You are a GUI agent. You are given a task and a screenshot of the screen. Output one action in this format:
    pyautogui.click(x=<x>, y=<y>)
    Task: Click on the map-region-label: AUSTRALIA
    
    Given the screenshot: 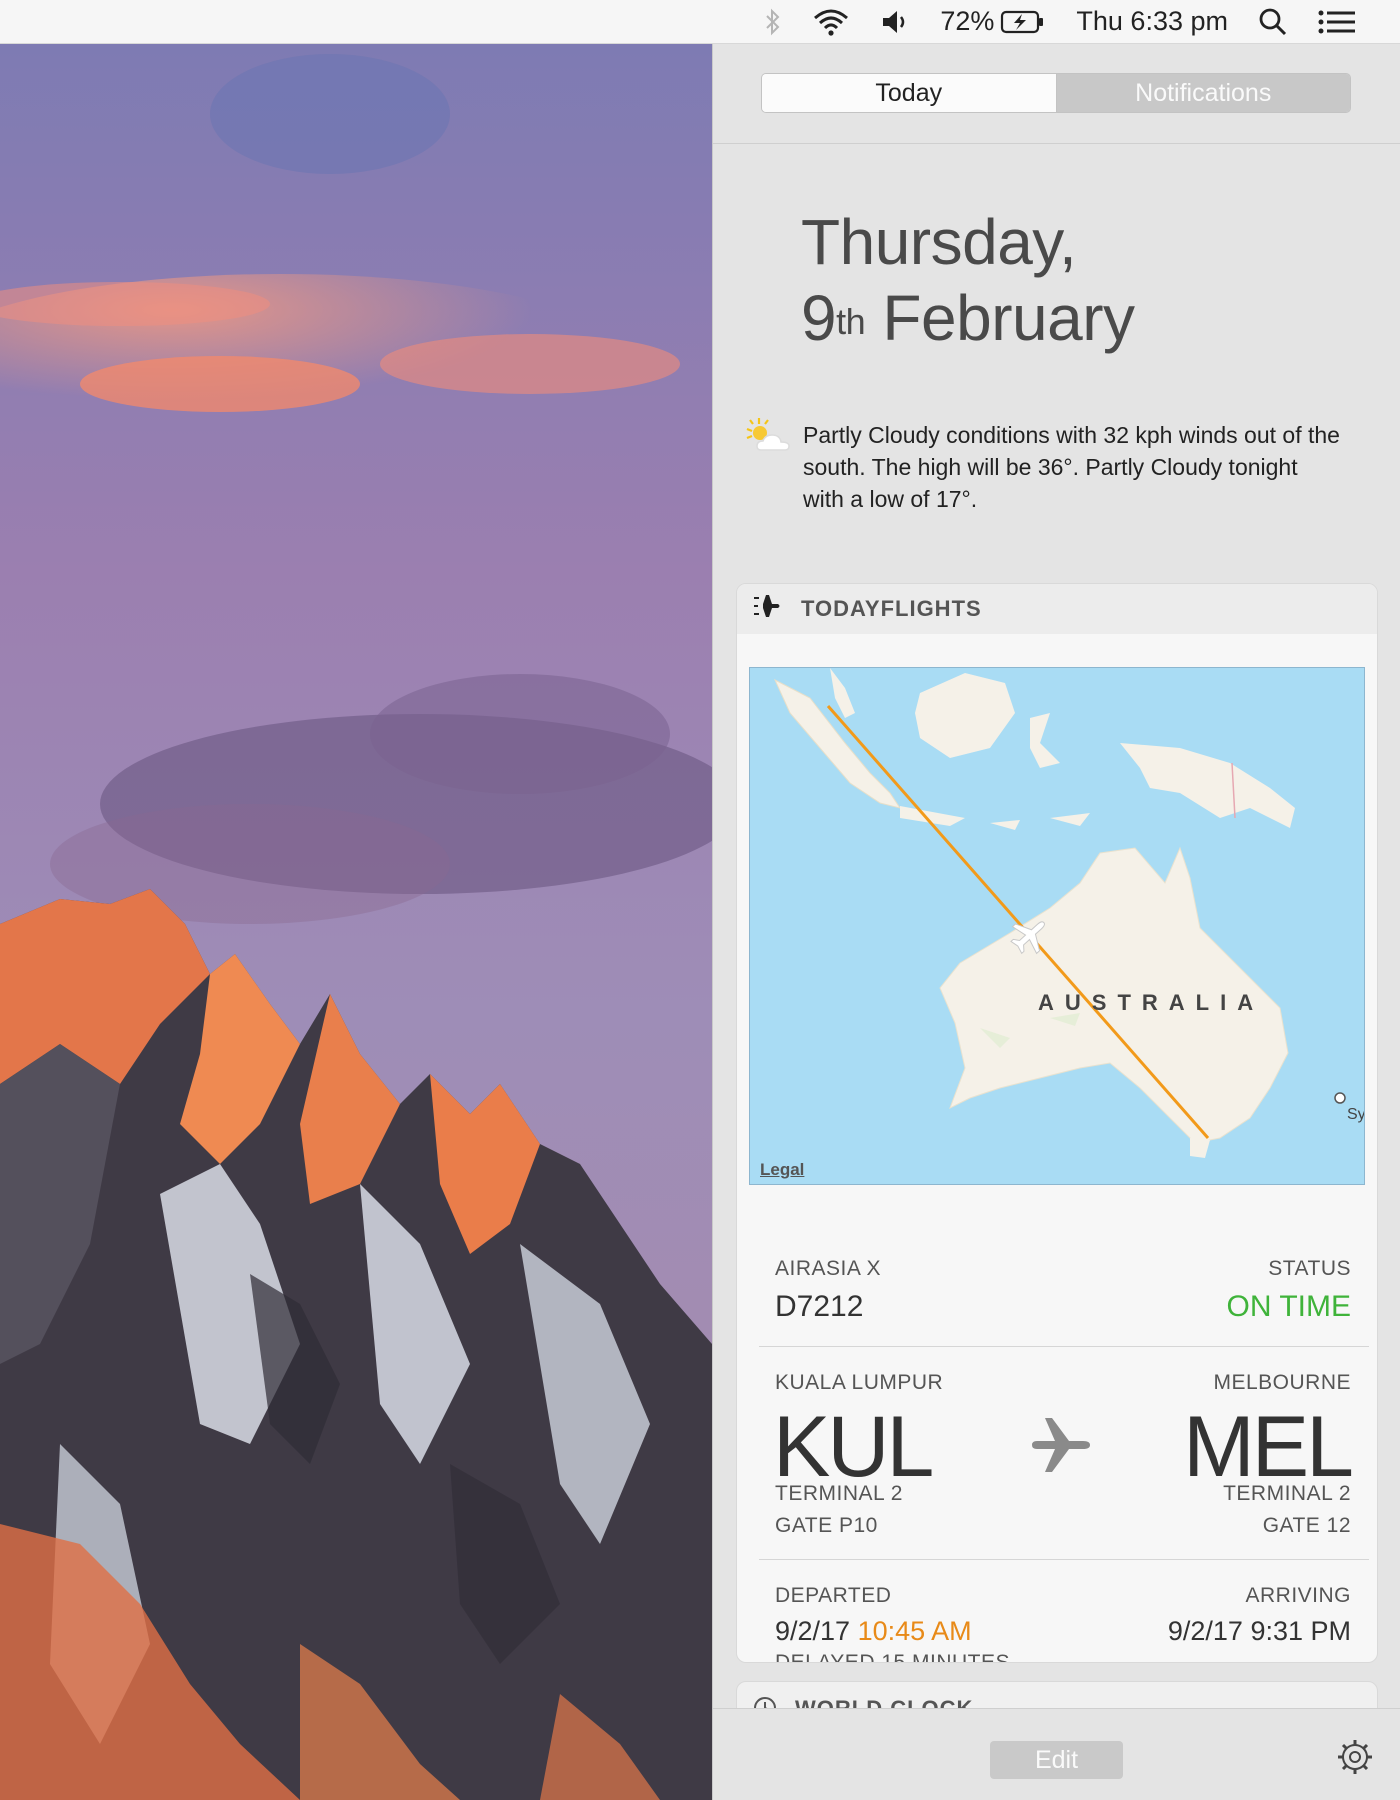 What is the action you would take?
    pyautogui.click(x=1151, y=1002)
    